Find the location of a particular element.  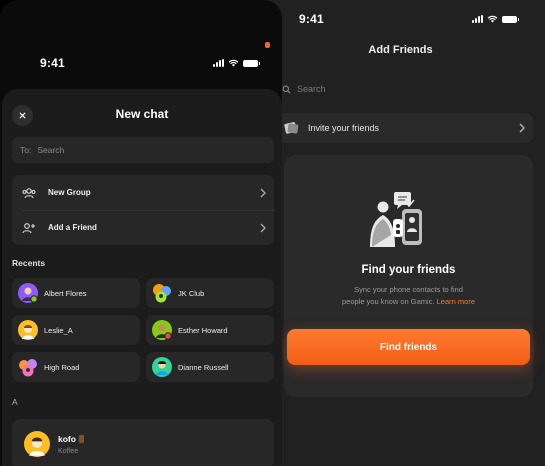

recent-name: JK Club is located at coordinates (191, 293).